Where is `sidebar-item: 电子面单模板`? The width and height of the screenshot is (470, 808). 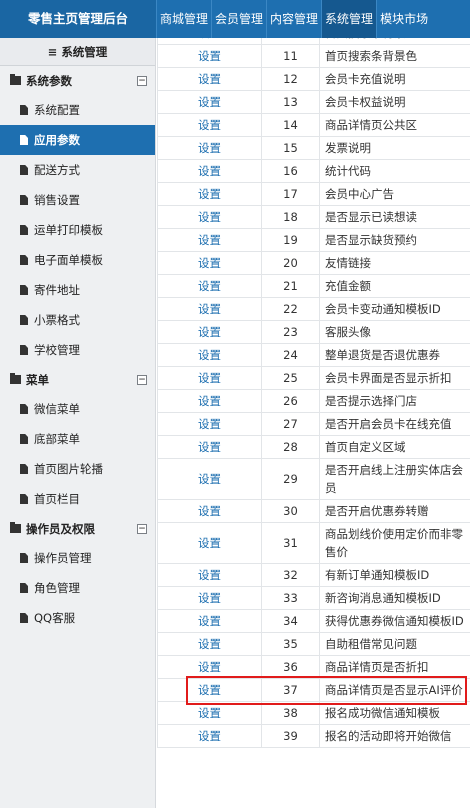 sidebar-item: 电子面单模板 is located at coordinates (77, 260).